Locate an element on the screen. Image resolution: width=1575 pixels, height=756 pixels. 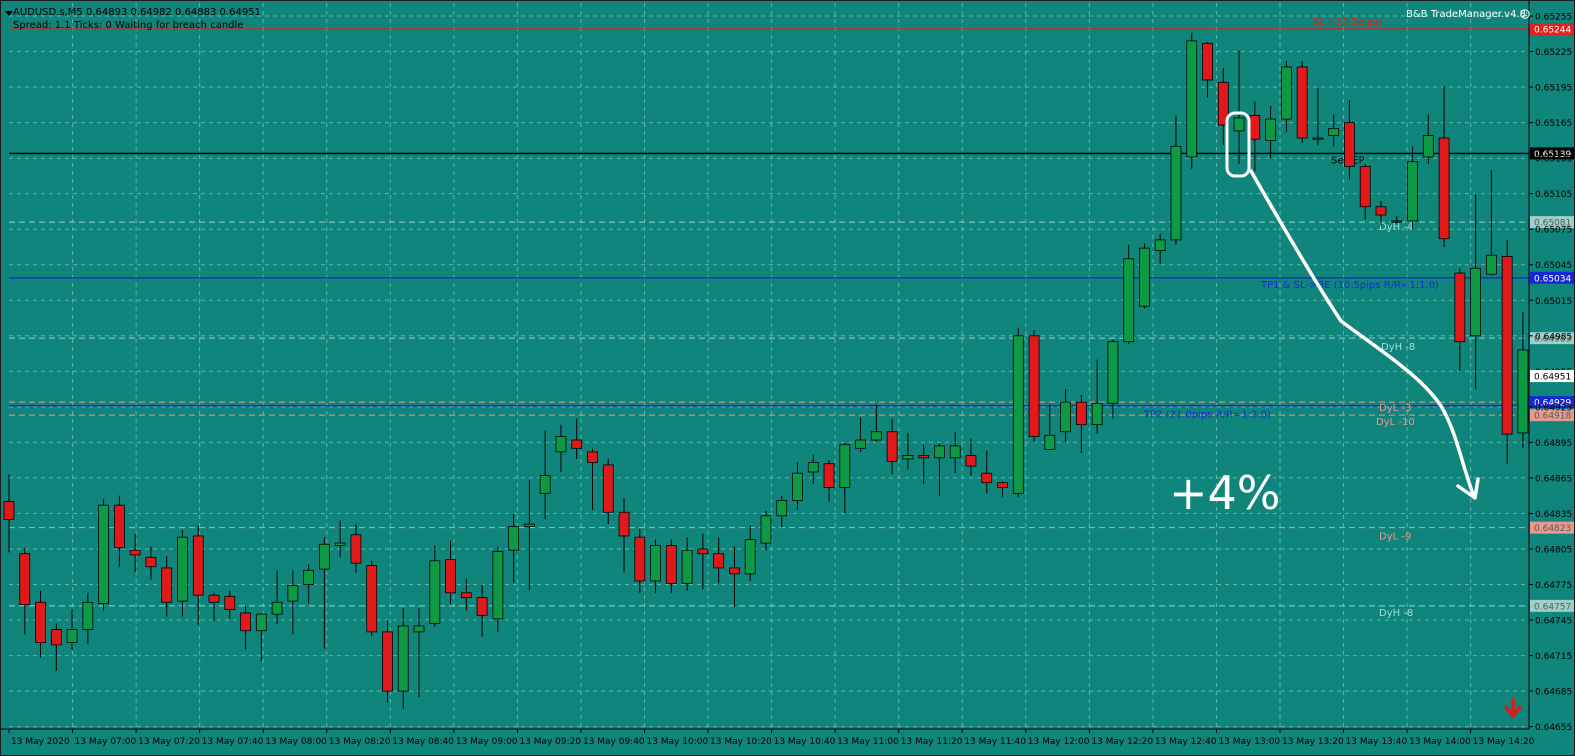
time-label: 13 May 11:00 is located at coordinates (868, 742).